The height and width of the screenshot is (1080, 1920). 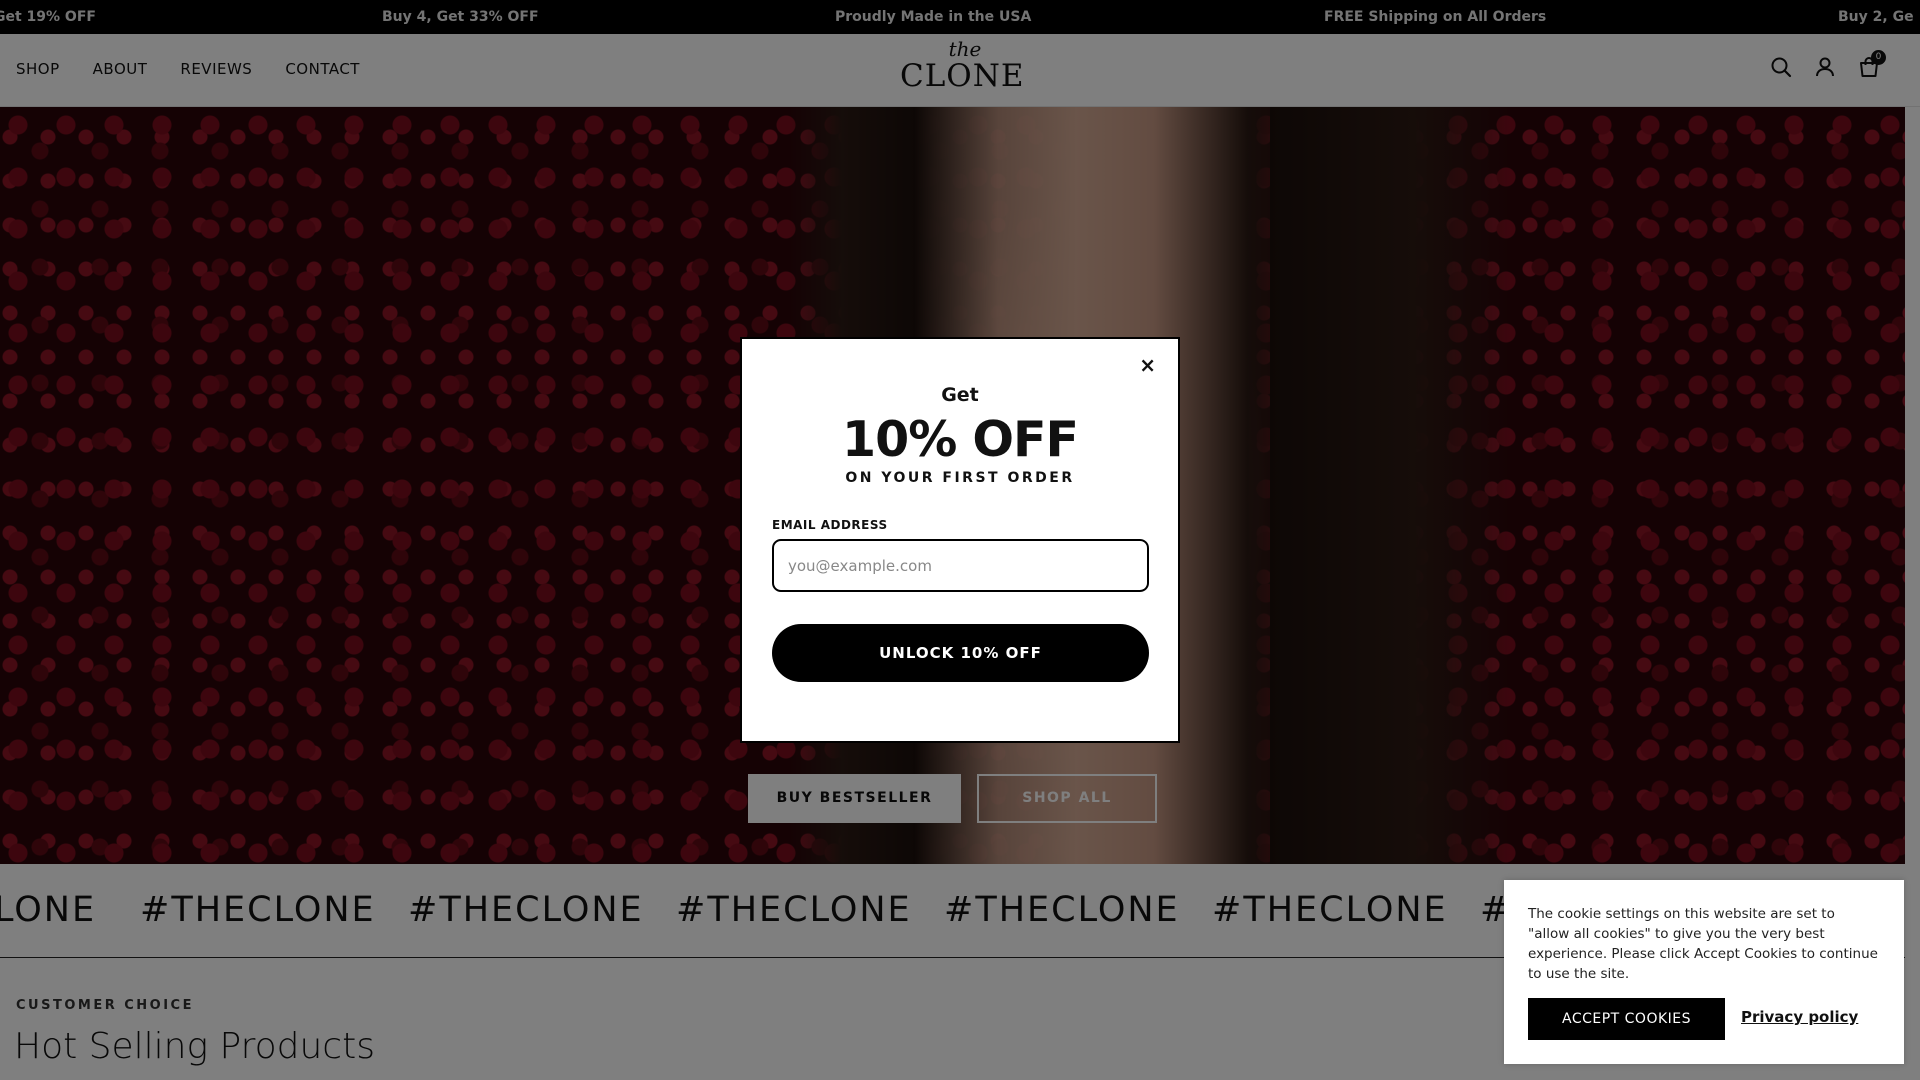 I want to click on popup-subheading: ON YOUR FIRST ORDER, so click(x=960, y=478).